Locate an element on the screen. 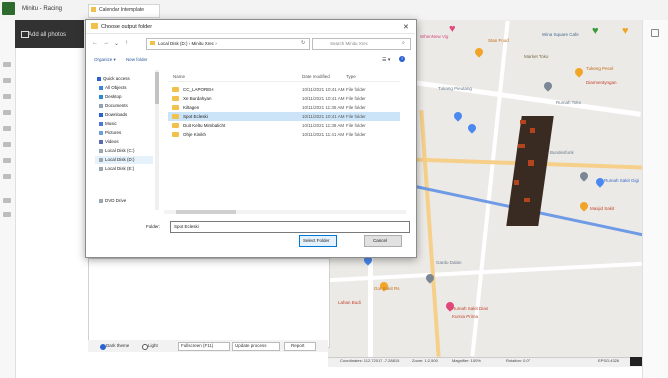  dvd-icon is located at coordinates (101, 201).